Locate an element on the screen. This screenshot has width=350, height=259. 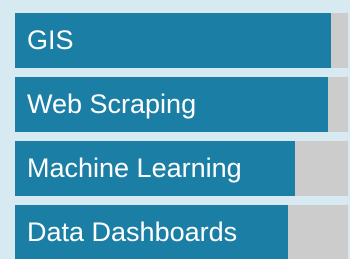
skill-label: Data Dashboards is located at coordinates (132, 232).